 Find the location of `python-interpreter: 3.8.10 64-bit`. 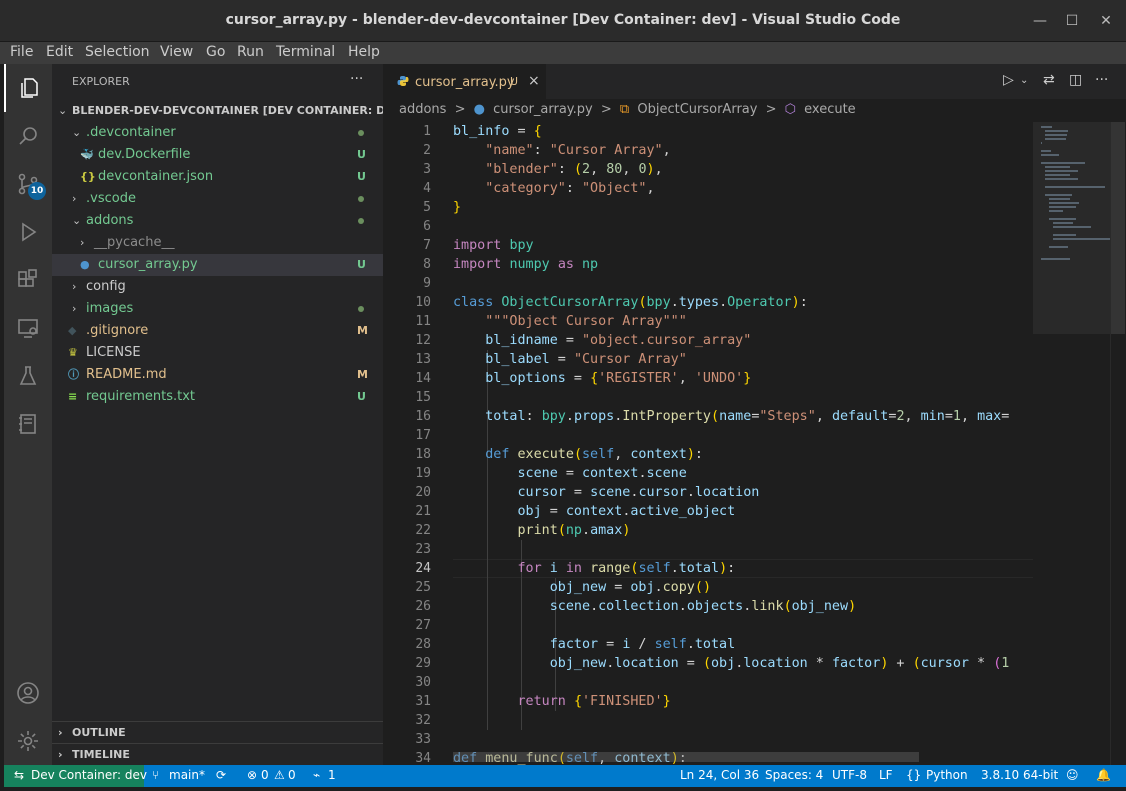

python-interpreter: 3.8.10 64-bit is located at coordinates (1019, 775).